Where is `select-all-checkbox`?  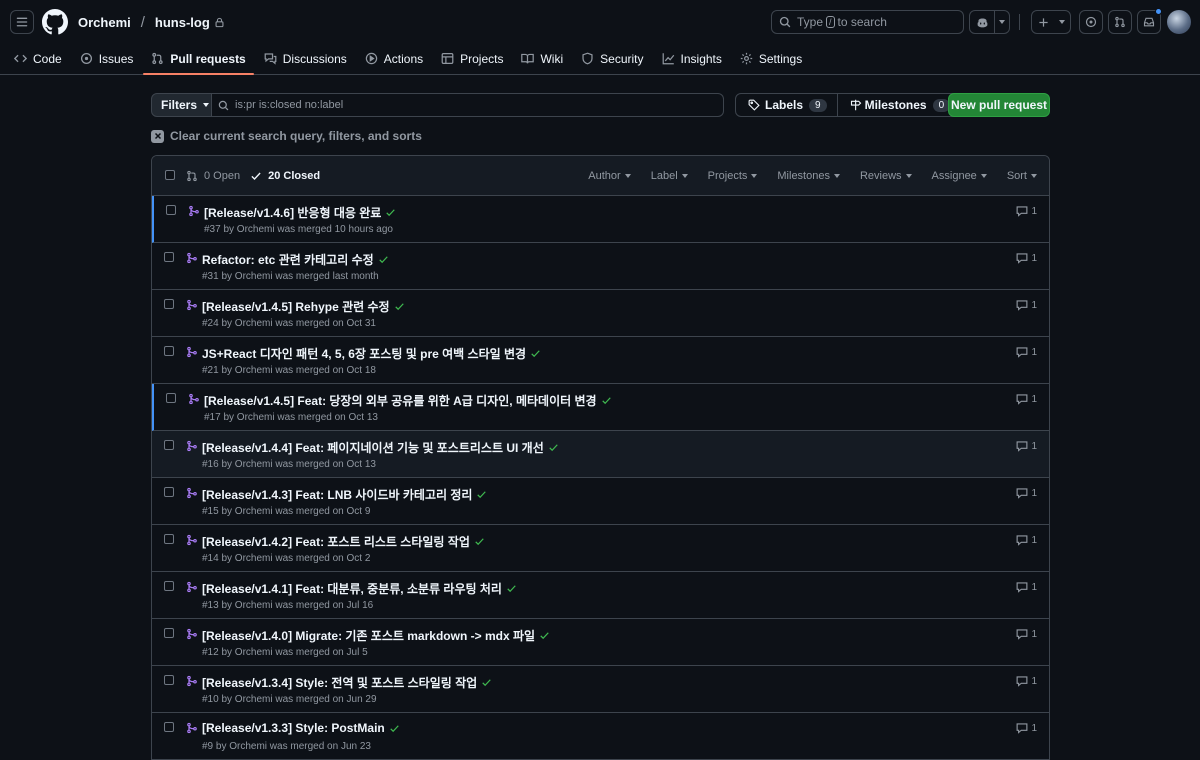
select-all-checkbox is located at coordinates (170, 175).